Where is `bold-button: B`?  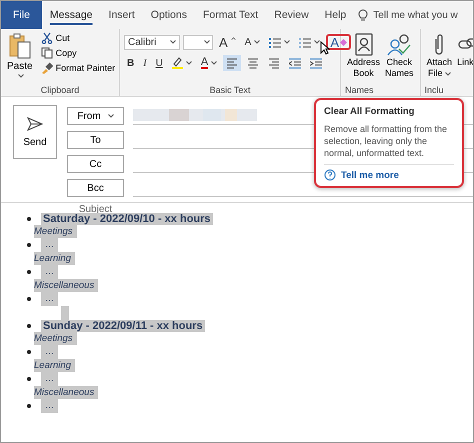
bold-button: B is located at coordinates (131, 63).